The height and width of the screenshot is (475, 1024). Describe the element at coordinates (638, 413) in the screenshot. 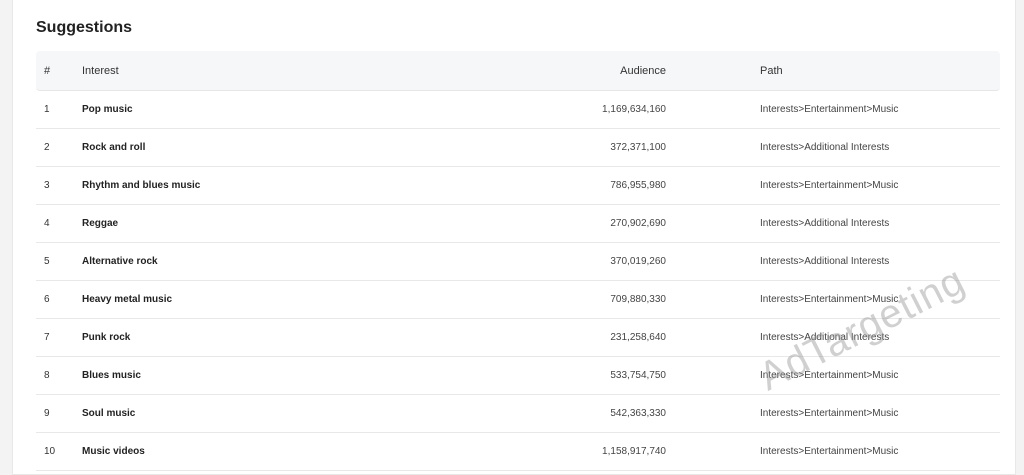

I see `row-audience: 542,363,330` at that location.